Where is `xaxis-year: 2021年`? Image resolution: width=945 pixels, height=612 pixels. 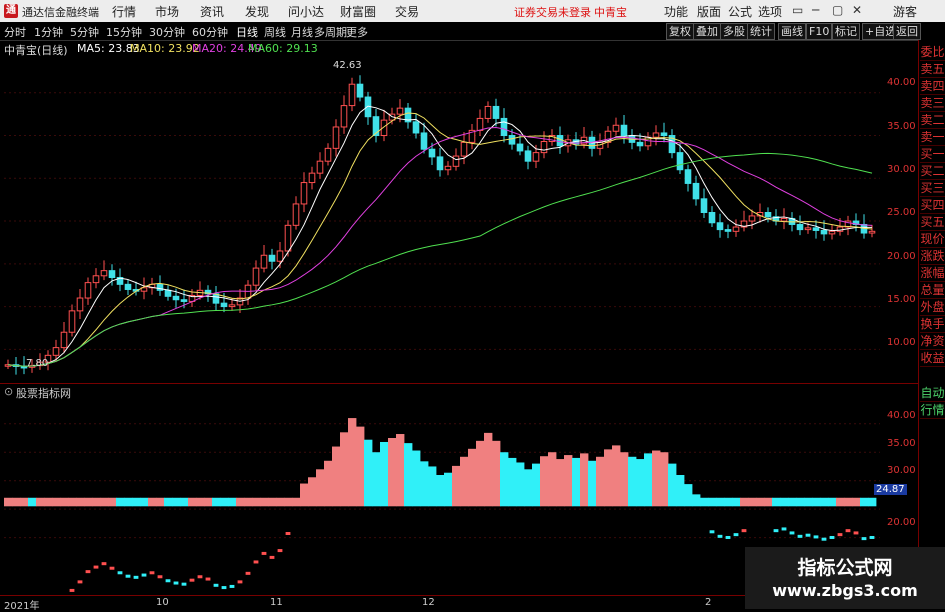 xaxis-year: 2021年 is located at coordinates (22, 606).